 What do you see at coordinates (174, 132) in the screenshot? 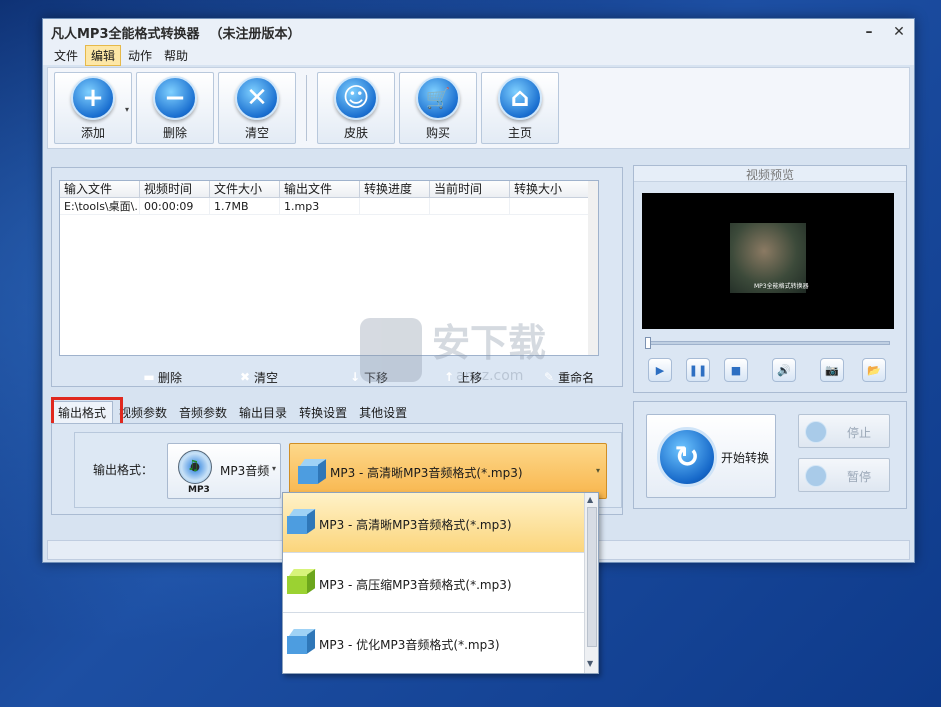
I see `delete-label: 删除` at bounding box center [174, 132].